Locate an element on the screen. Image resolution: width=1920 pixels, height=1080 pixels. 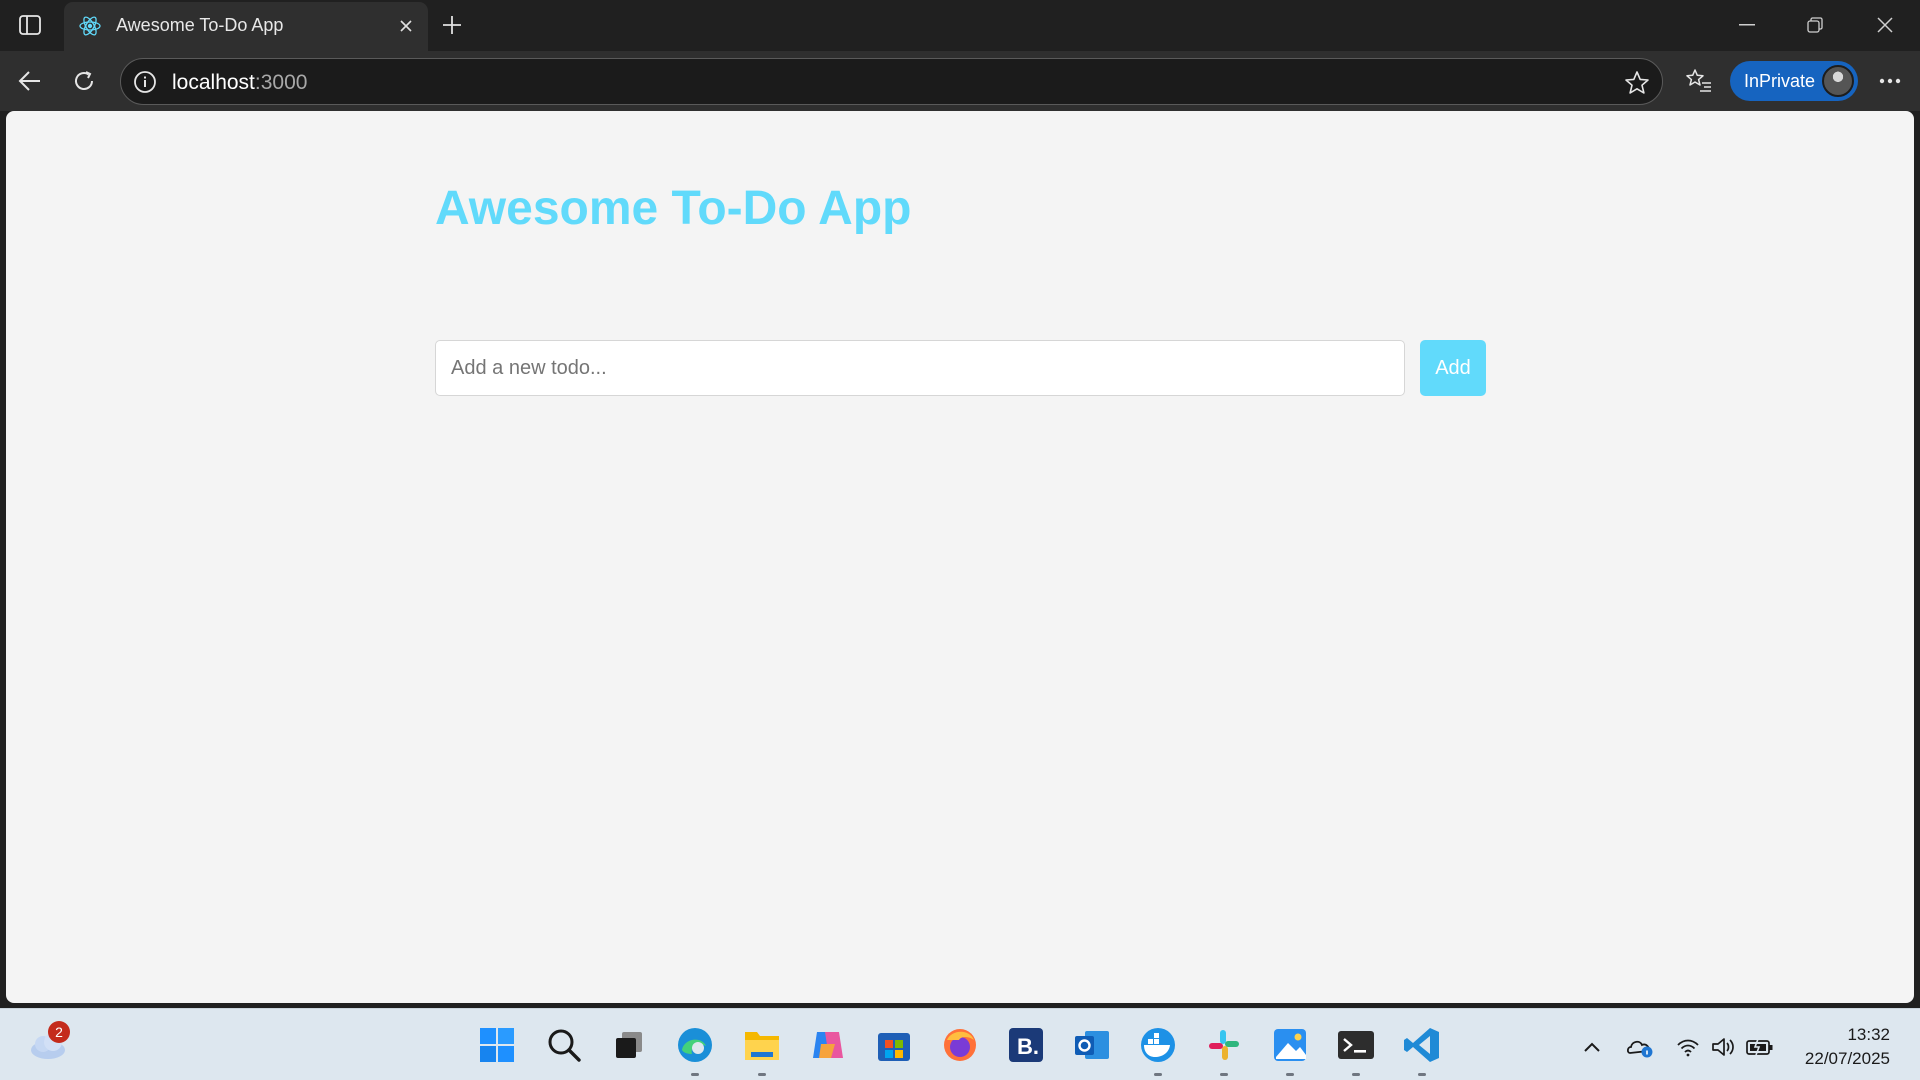
task-view-icon is located at coordinates (629, 1045).